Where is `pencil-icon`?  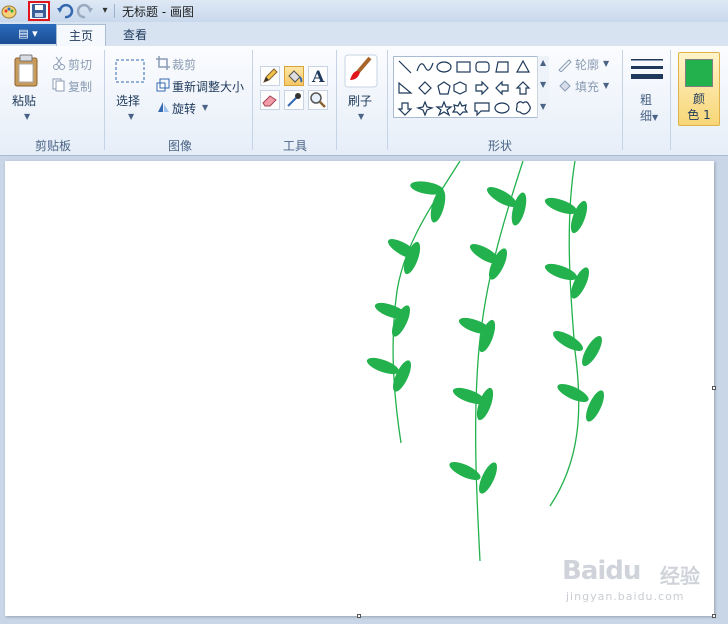
pencil-icon is located at coordinates (270, 75).